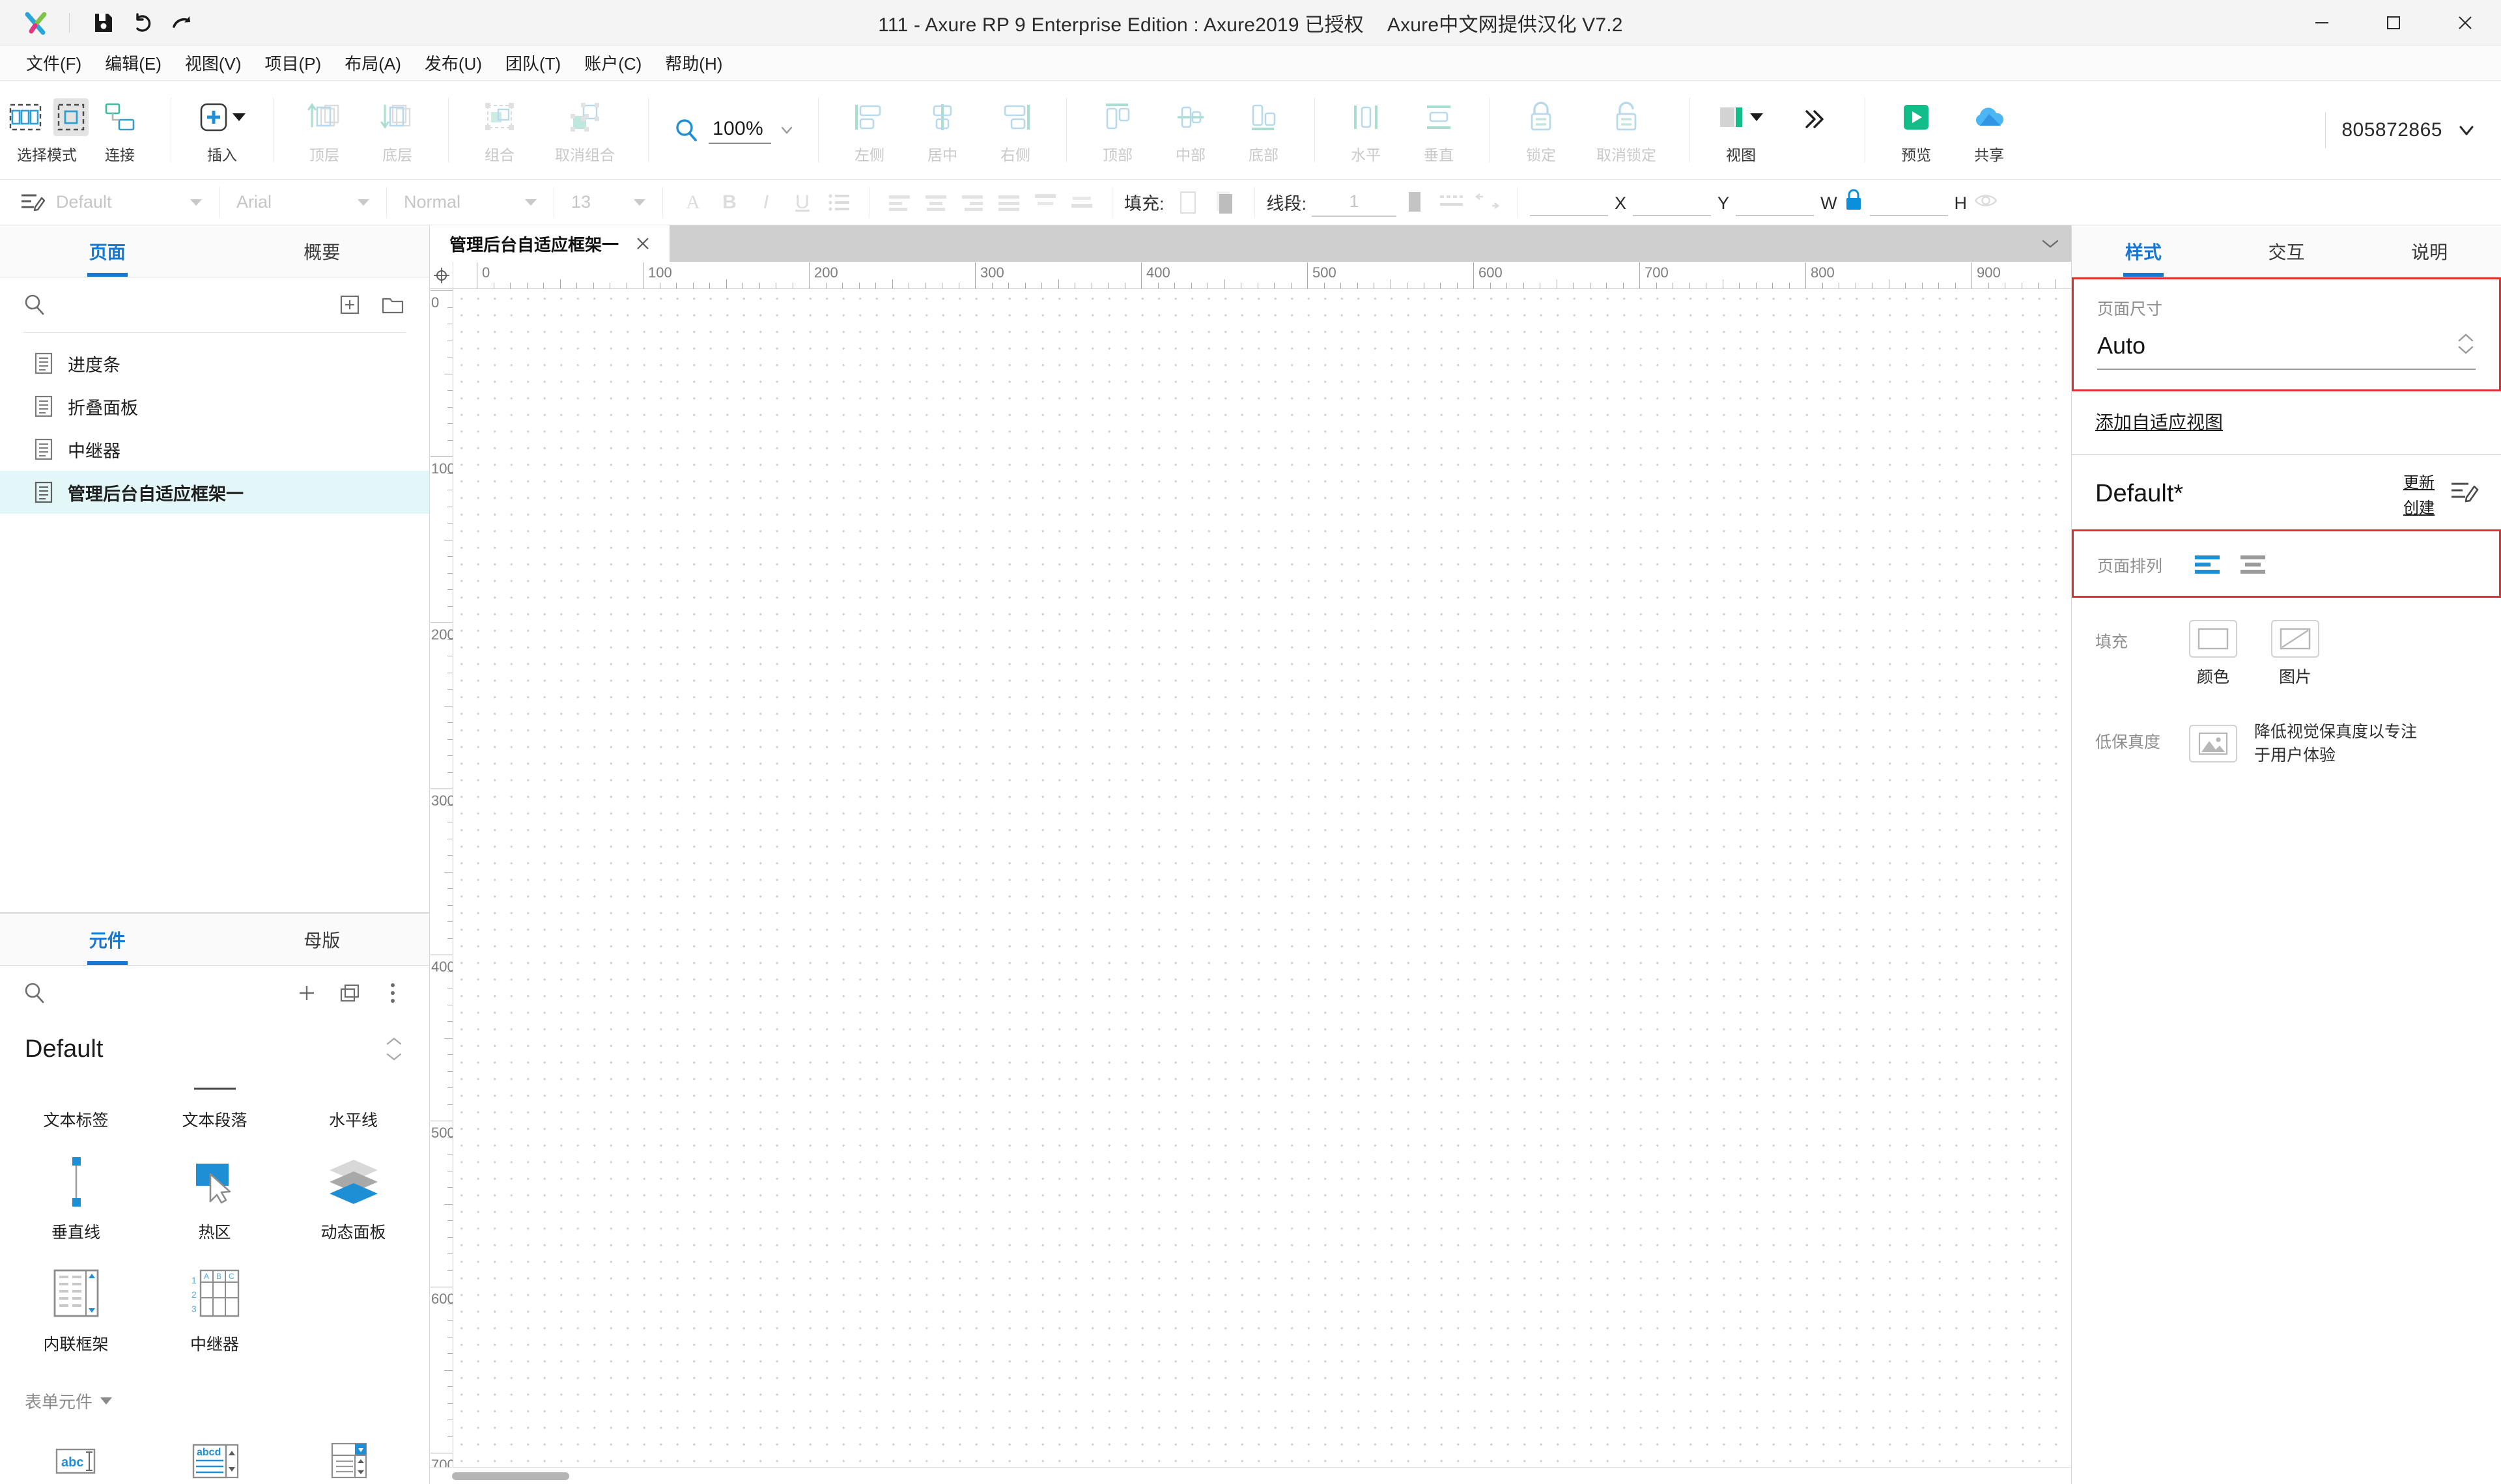 The height and width of the screenshot is (1484, 2501). What do you see at coordinates (612, 63) in the screenshot?
I see `menu-account: 账户(C)` at bounding box center [612, 63].